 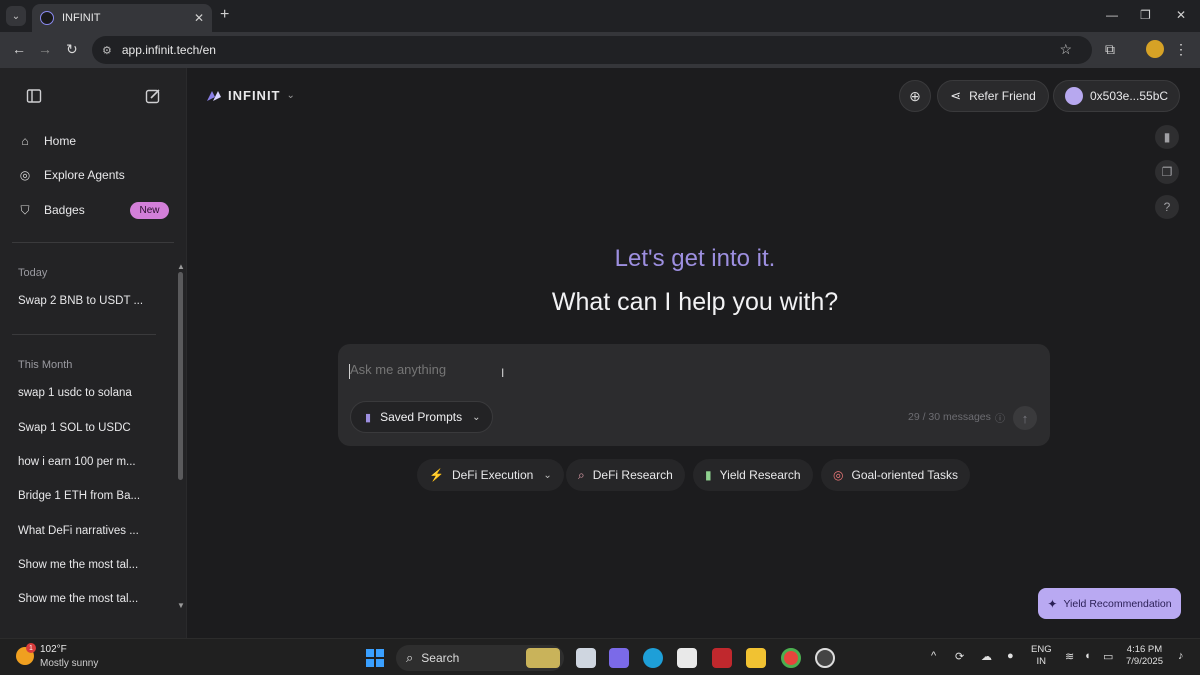 I want to click on wallet-button: 0x503e...55bC, so click(x=1116, y=96).